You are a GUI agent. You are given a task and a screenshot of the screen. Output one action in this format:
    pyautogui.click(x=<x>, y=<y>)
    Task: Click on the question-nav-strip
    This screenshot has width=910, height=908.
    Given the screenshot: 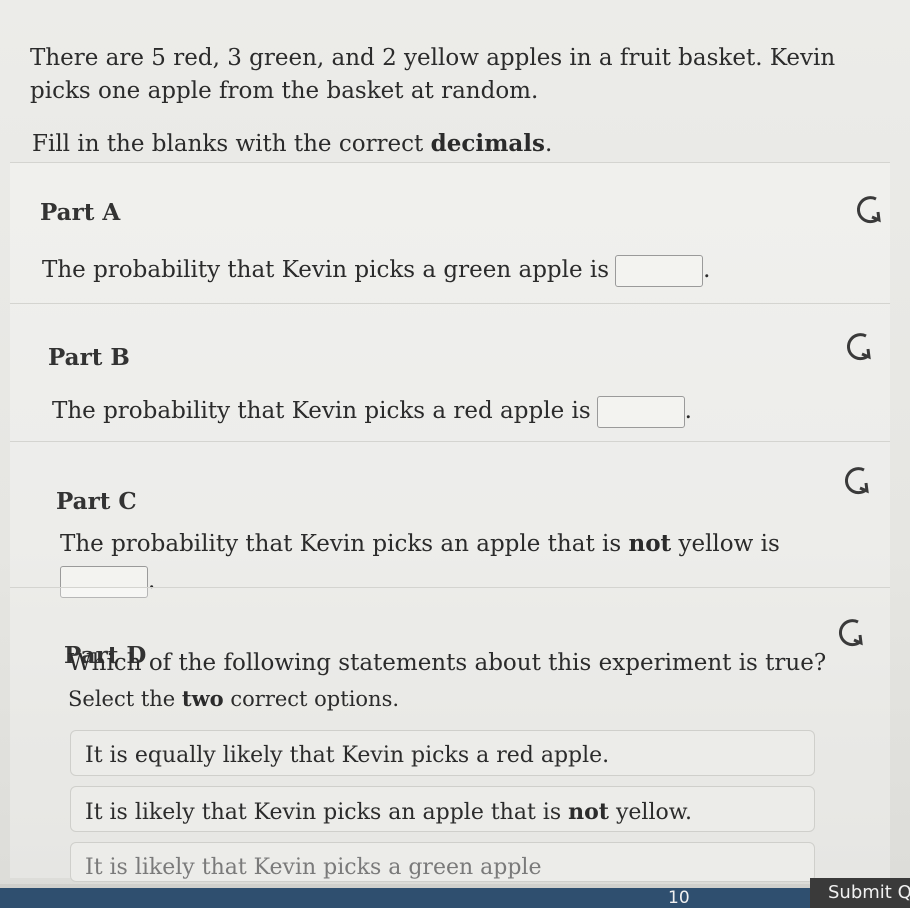 What is the action you would take?
    pyautogui.click(x=455, y=898)
    